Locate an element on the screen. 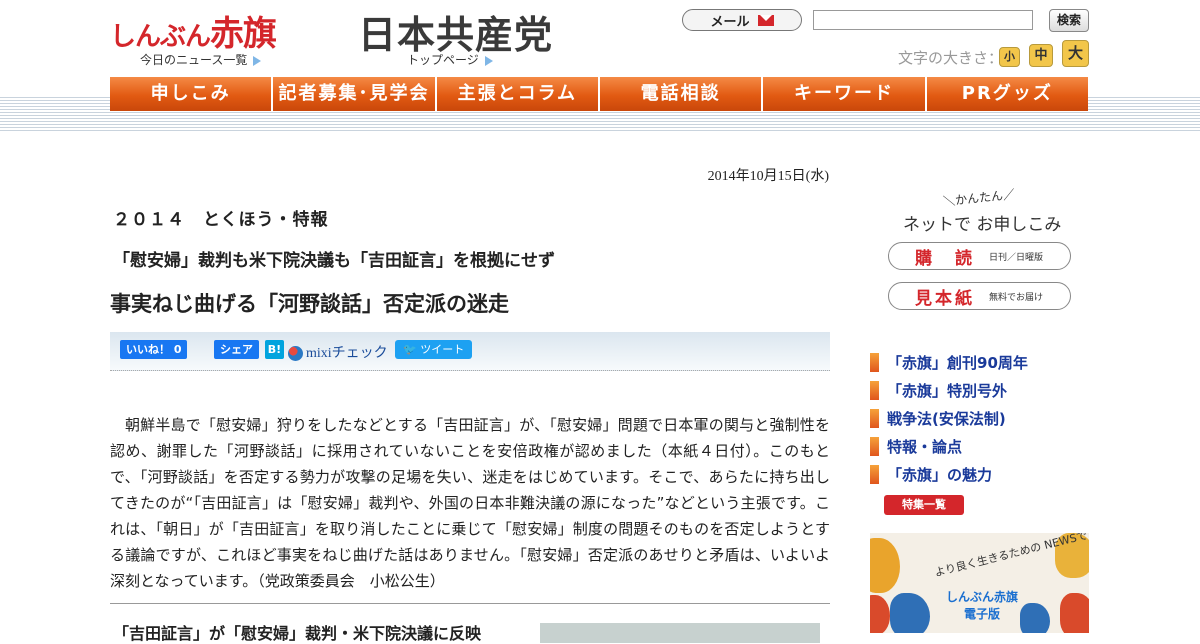 This screenshot has width=1200, height=644. kantan-text: かんたん is located at coordinates (979, 198).